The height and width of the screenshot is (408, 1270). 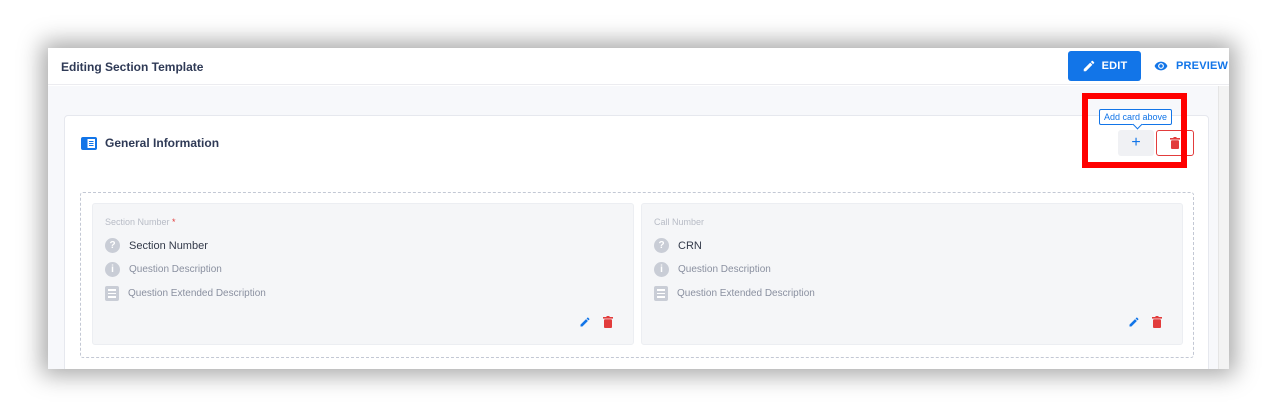 What do you see at coordinates (1202, 66) in the screenshot?
I see `preview-button-label: PREVIEW` at bounding box center [1202, 66].